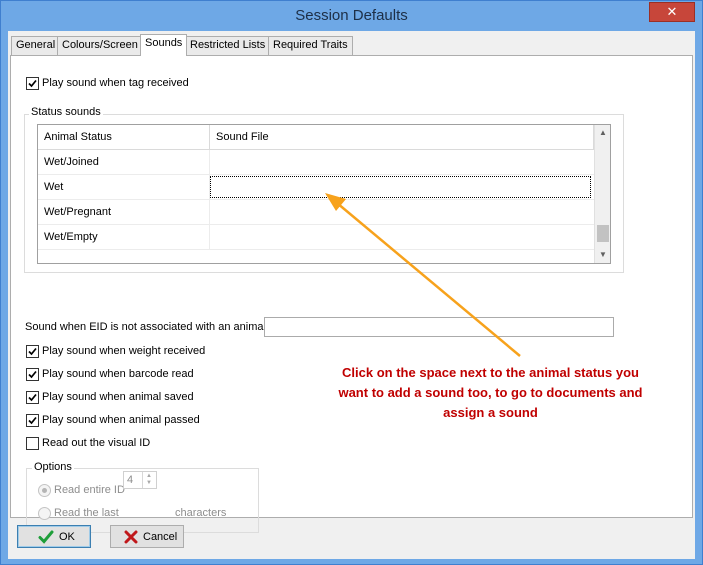 The width and height of the screenshot is (703, 565). Describe the element at coordinates (164, 45) in the screenshot. I see `tab-sounds: Sounds` at that location.